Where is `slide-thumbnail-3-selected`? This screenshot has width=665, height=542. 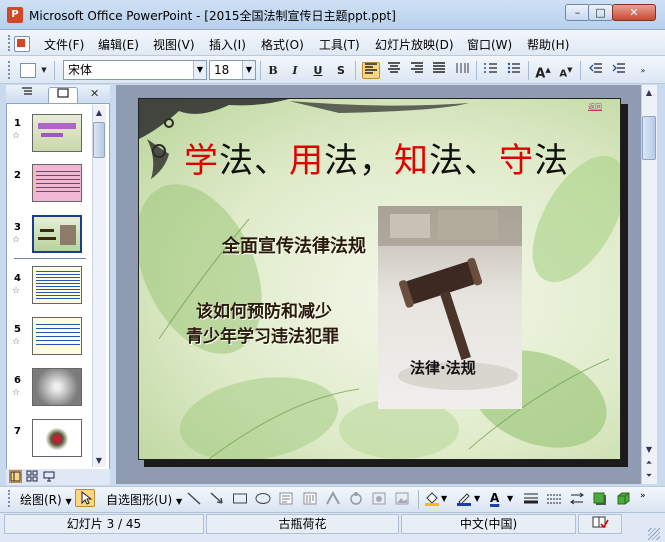 slide-thumbnail-3-selected is located at coordinates (57, 234).